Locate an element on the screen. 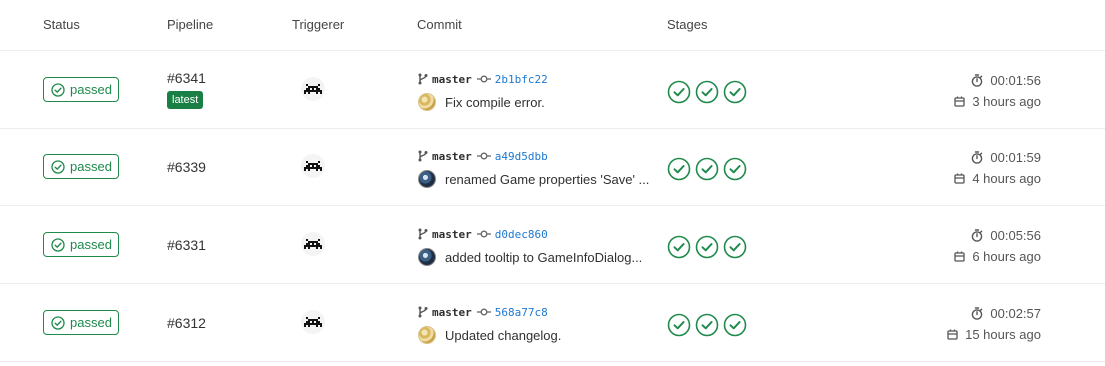 This screenshot has width=1105, height=366. pipeline-id-link: #6312 is located at coordinates (186, 323).